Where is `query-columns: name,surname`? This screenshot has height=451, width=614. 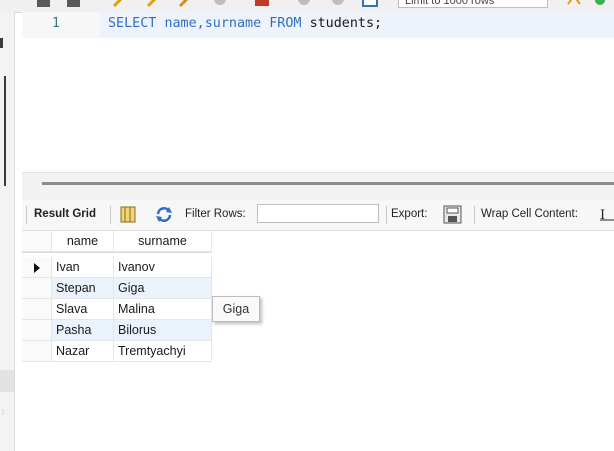
query-columns: name,surname is located at coordinates (213, 23).